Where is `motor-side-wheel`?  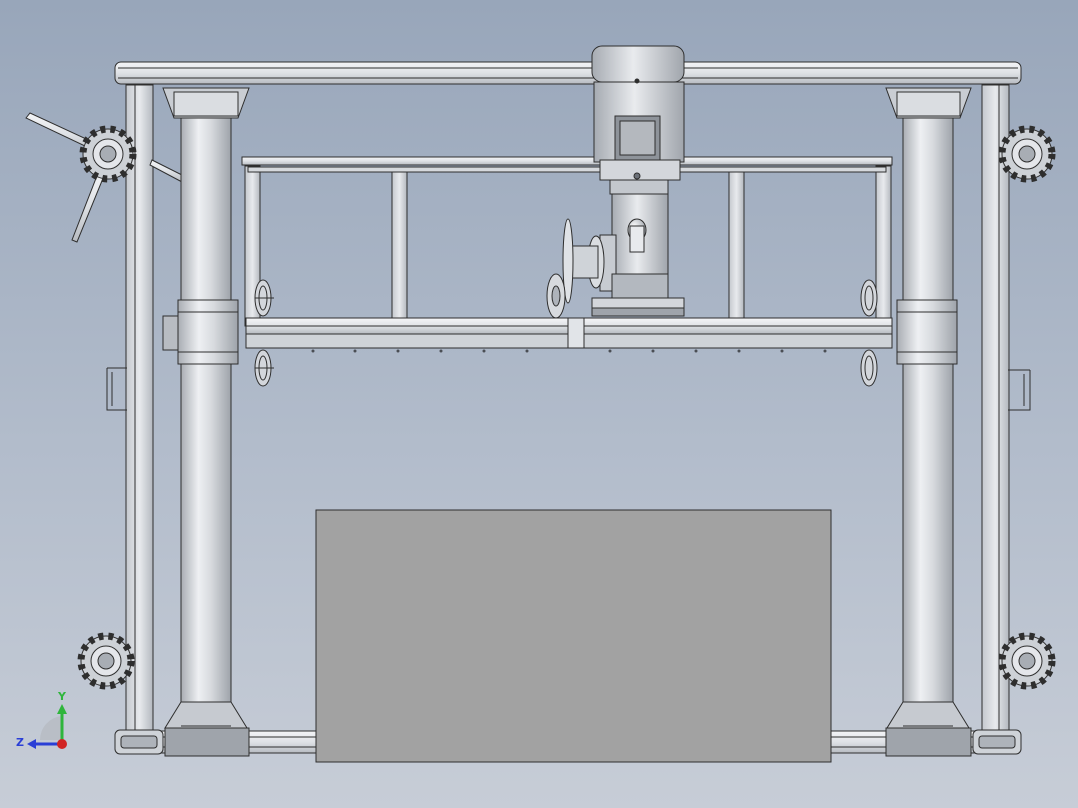 motor-side-wheel is located at coordinates (556, 296).